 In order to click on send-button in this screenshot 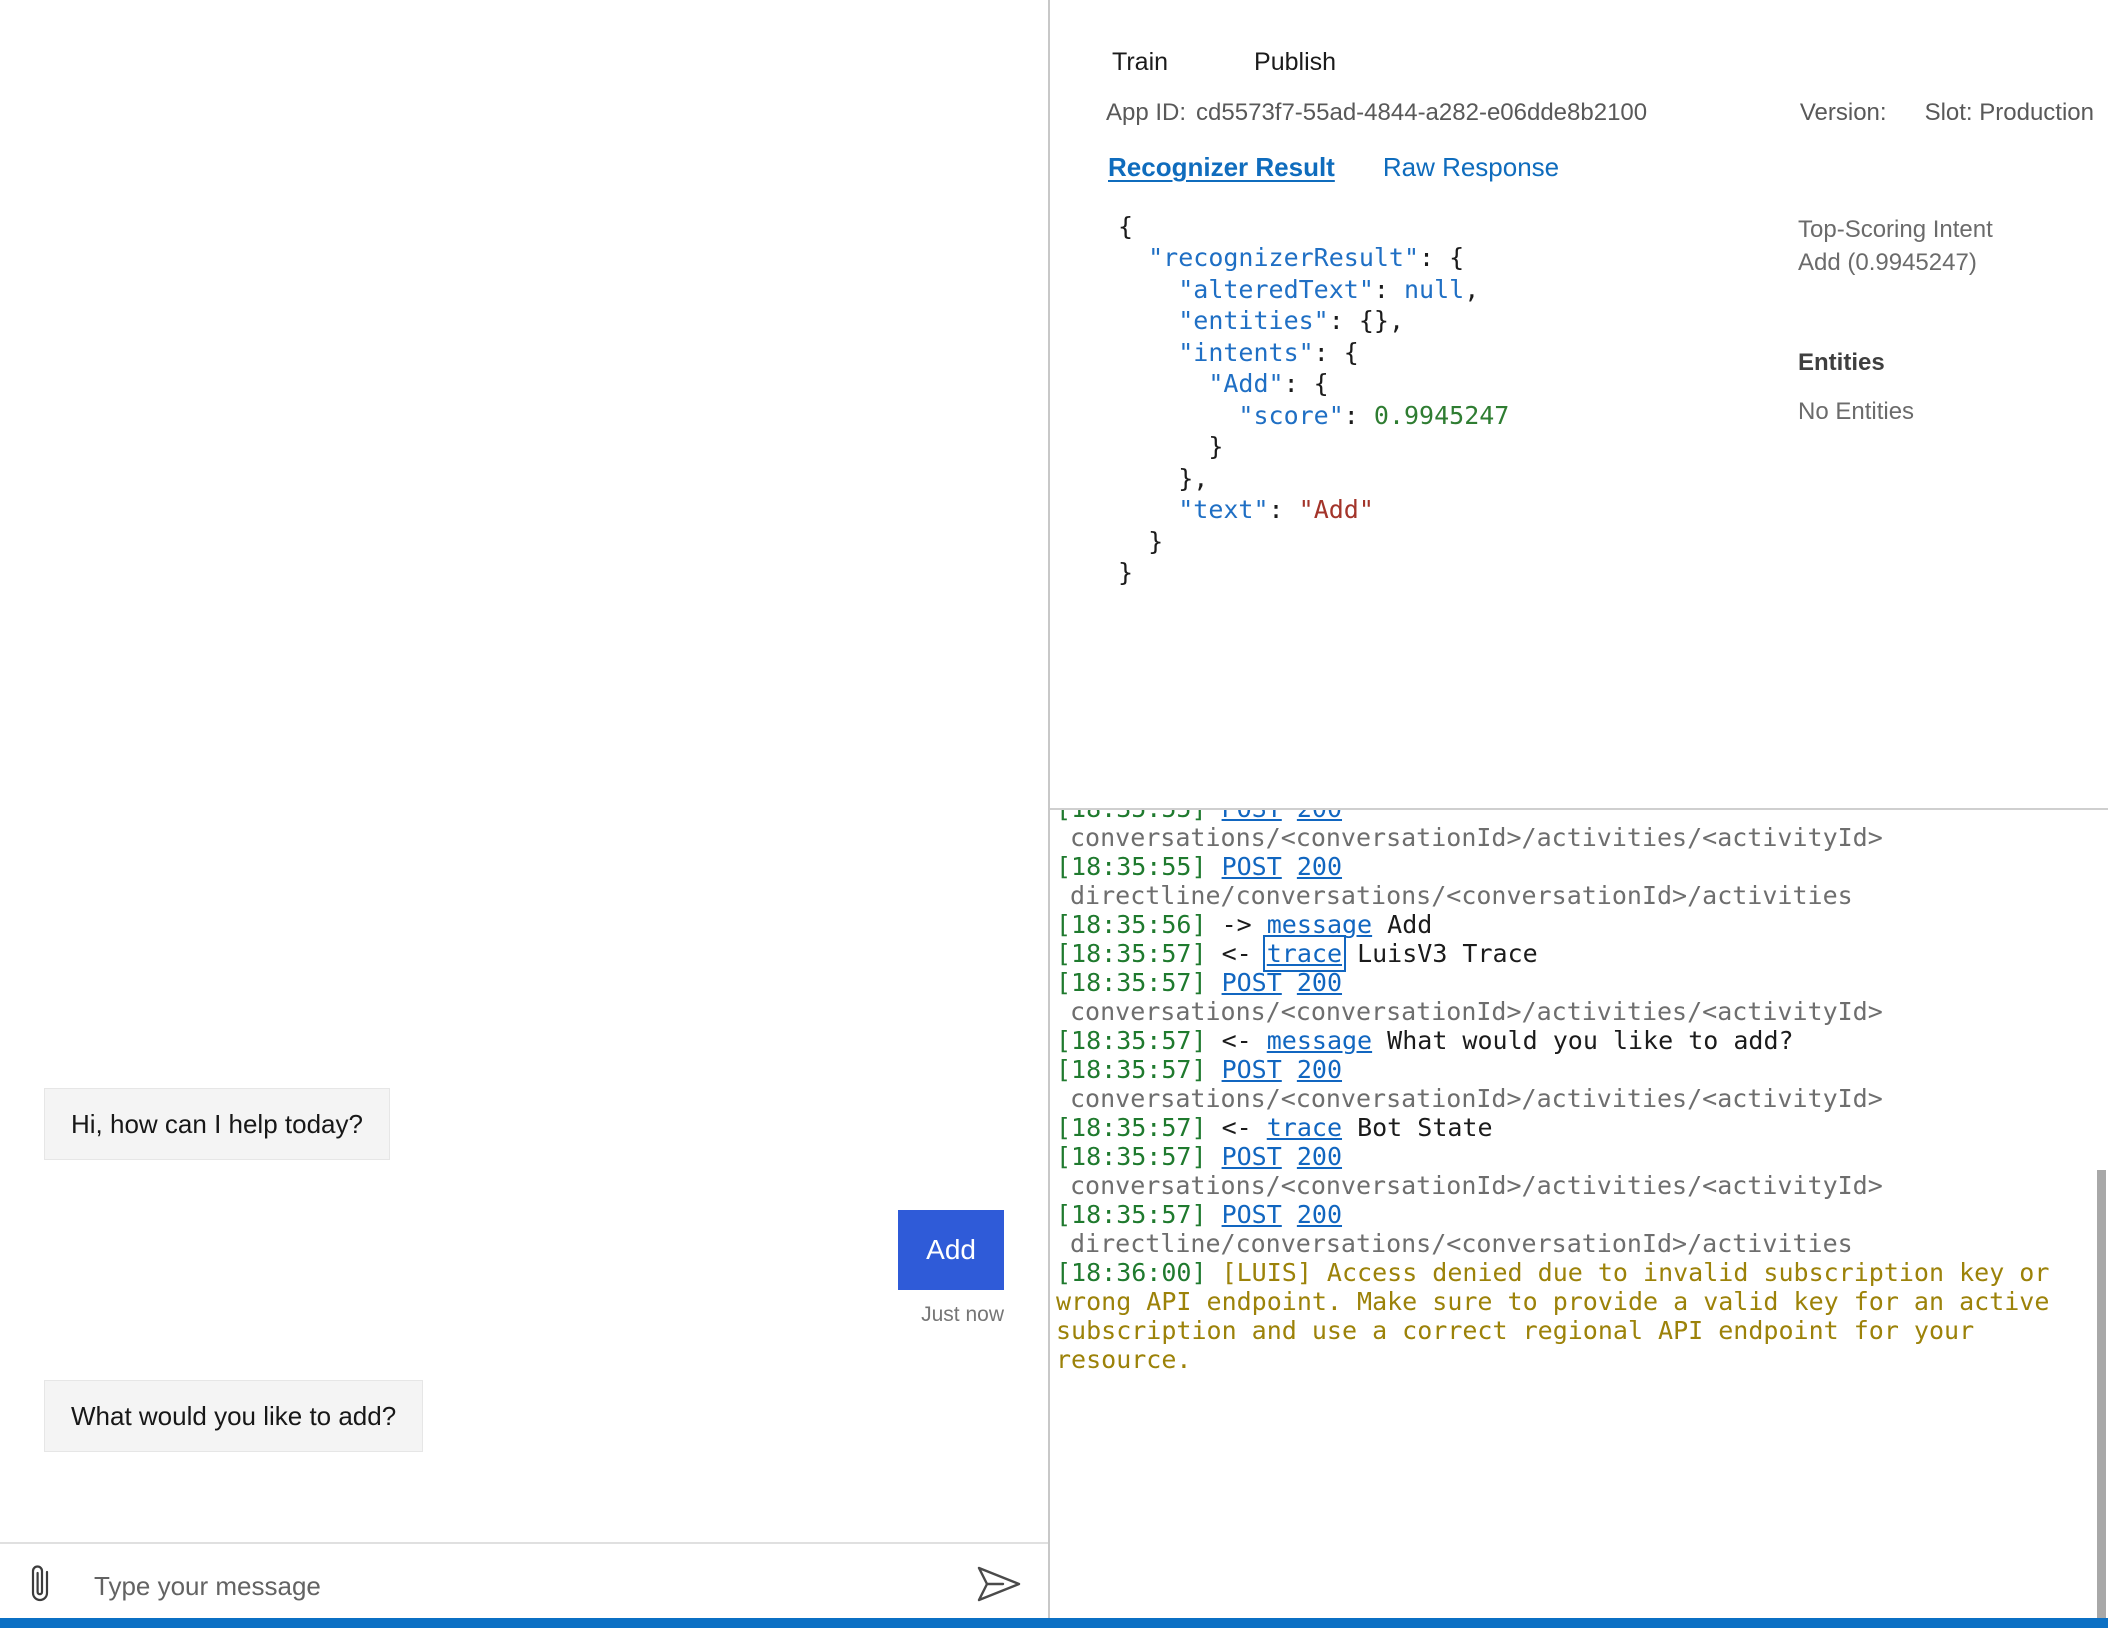, I will do `click(999, 1586)`.